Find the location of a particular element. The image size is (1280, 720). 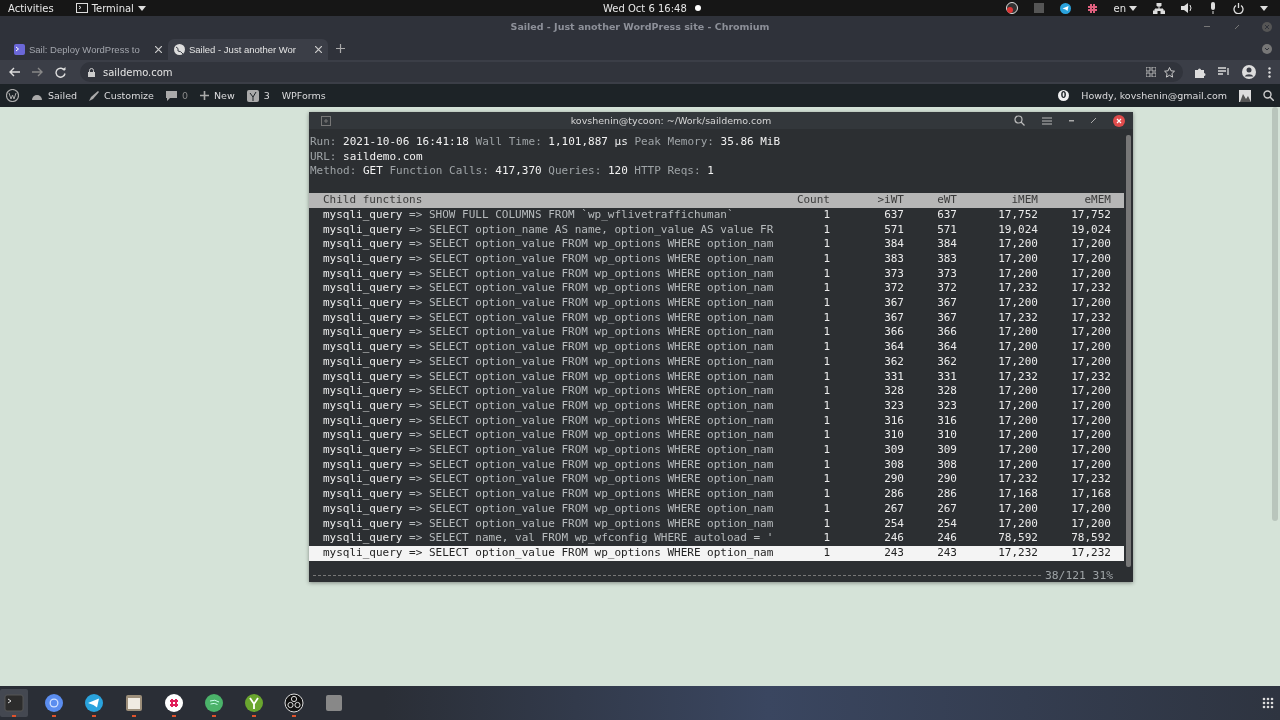

table-row: mysqli_query => SELECT option_value FROM wp_options WHERE option_nam 1 316 316 17,200 17,200 is located at coordinates (716, 421).